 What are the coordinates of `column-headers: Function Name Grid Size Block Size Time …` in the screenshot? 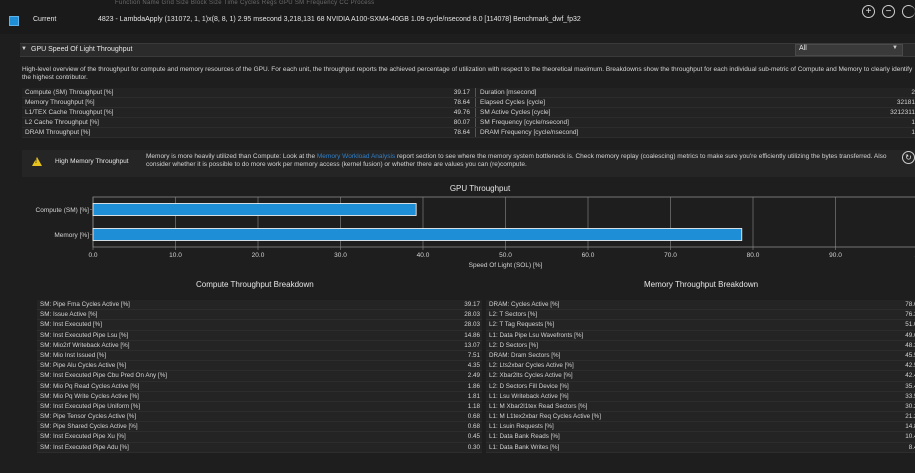 It's located at (245, 3).